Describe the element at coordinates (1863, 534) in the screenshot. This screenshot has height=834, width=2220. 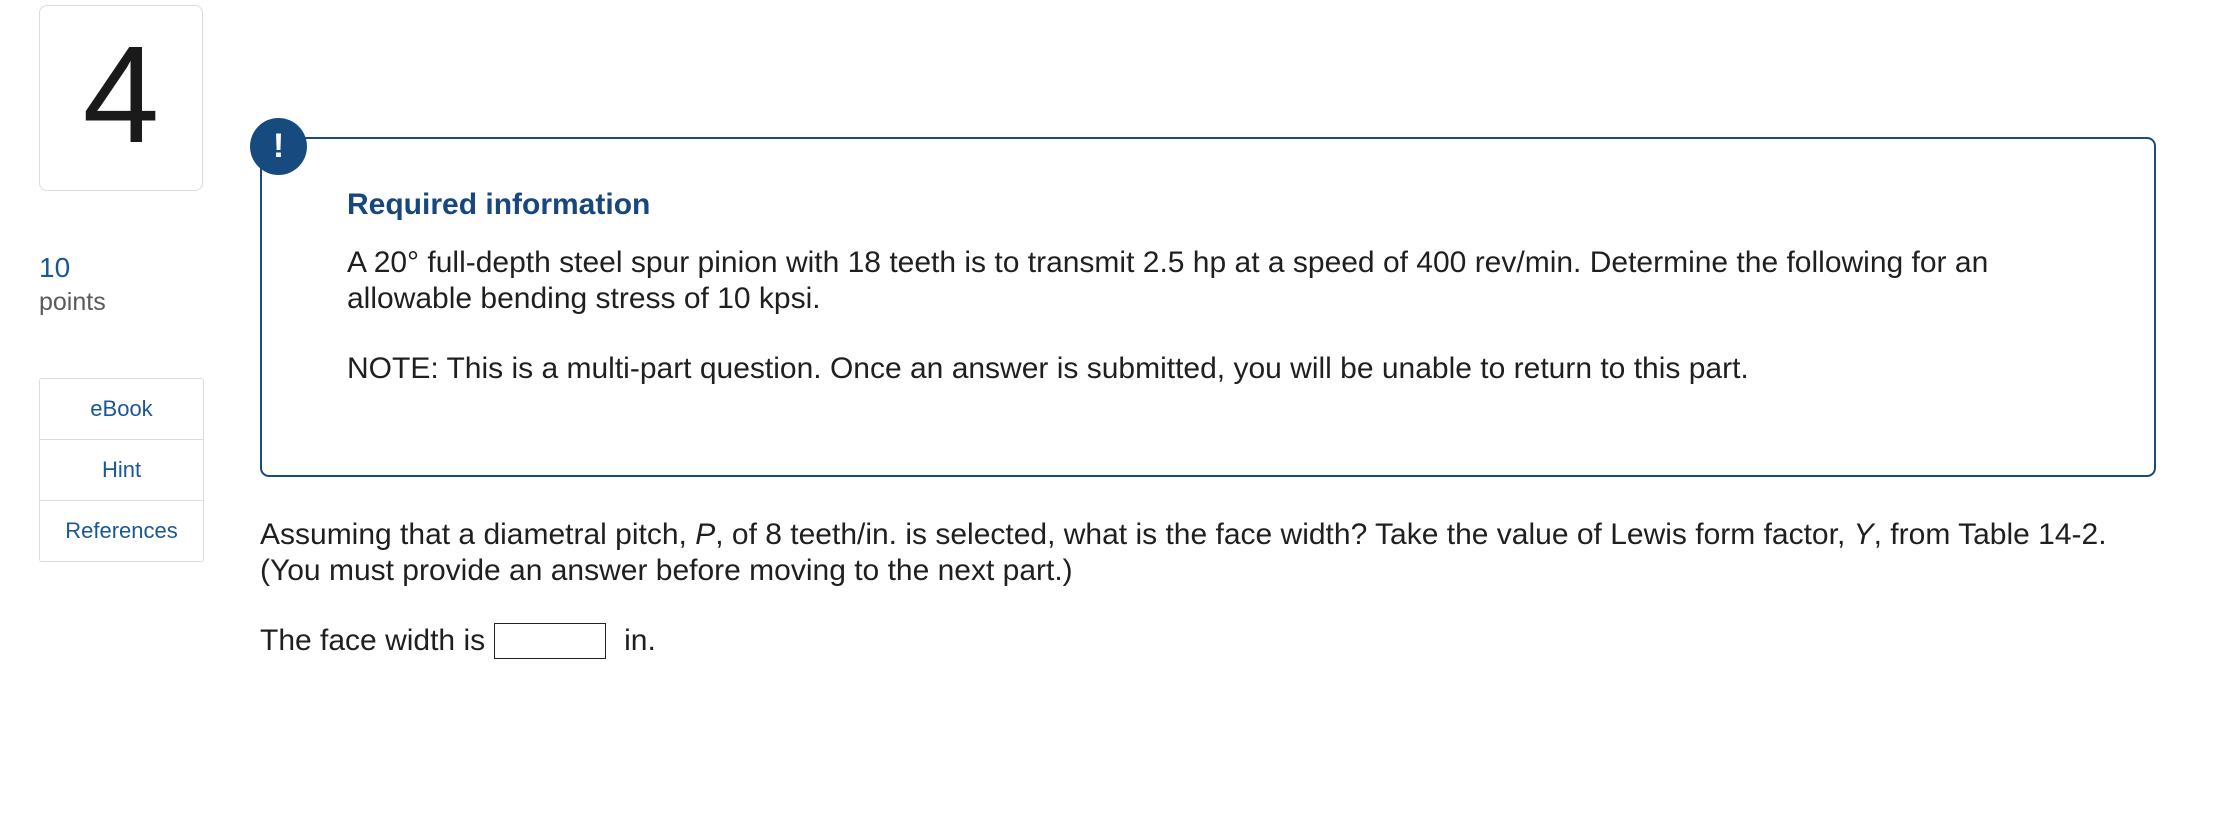
I see `variable-y: Y` at that location.